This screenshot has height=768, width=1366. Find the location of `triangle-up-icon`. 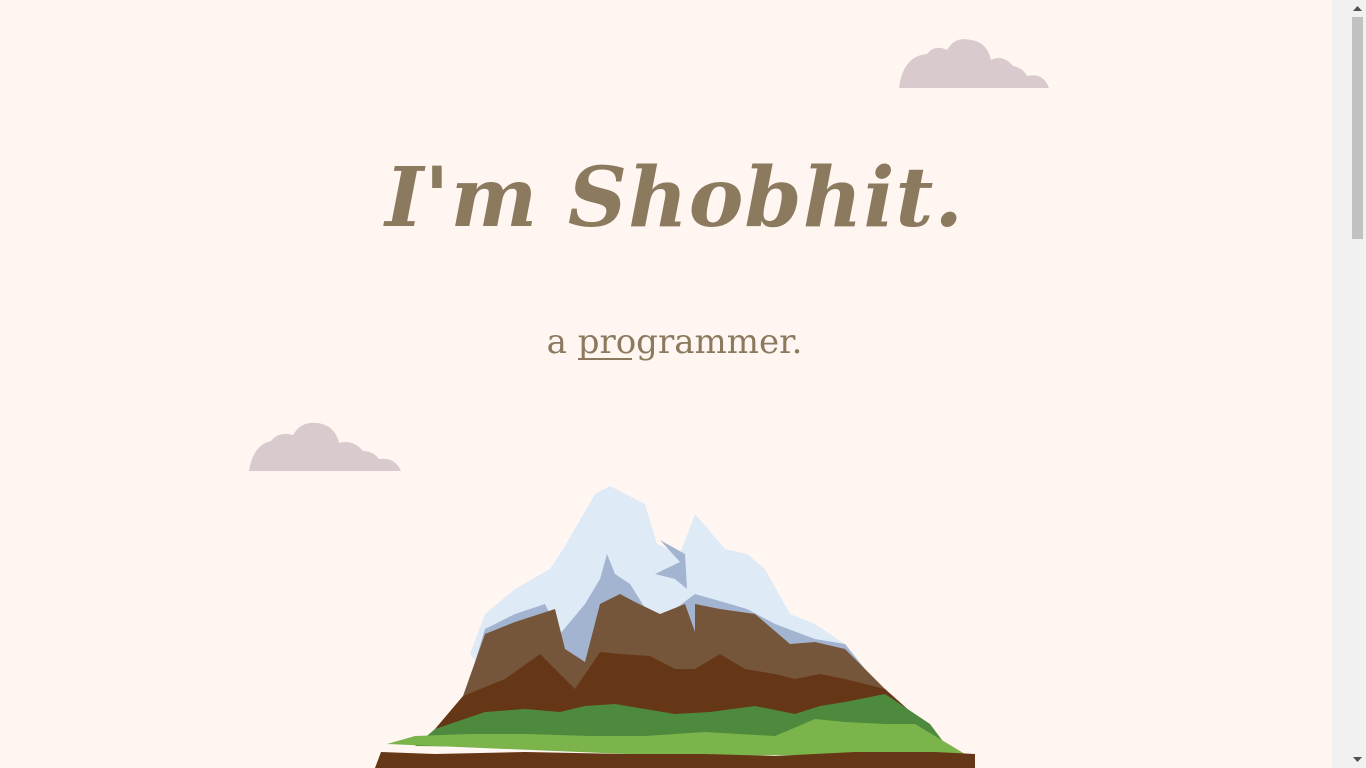

triangle-up-icon is located at coordinates (1357, 8).